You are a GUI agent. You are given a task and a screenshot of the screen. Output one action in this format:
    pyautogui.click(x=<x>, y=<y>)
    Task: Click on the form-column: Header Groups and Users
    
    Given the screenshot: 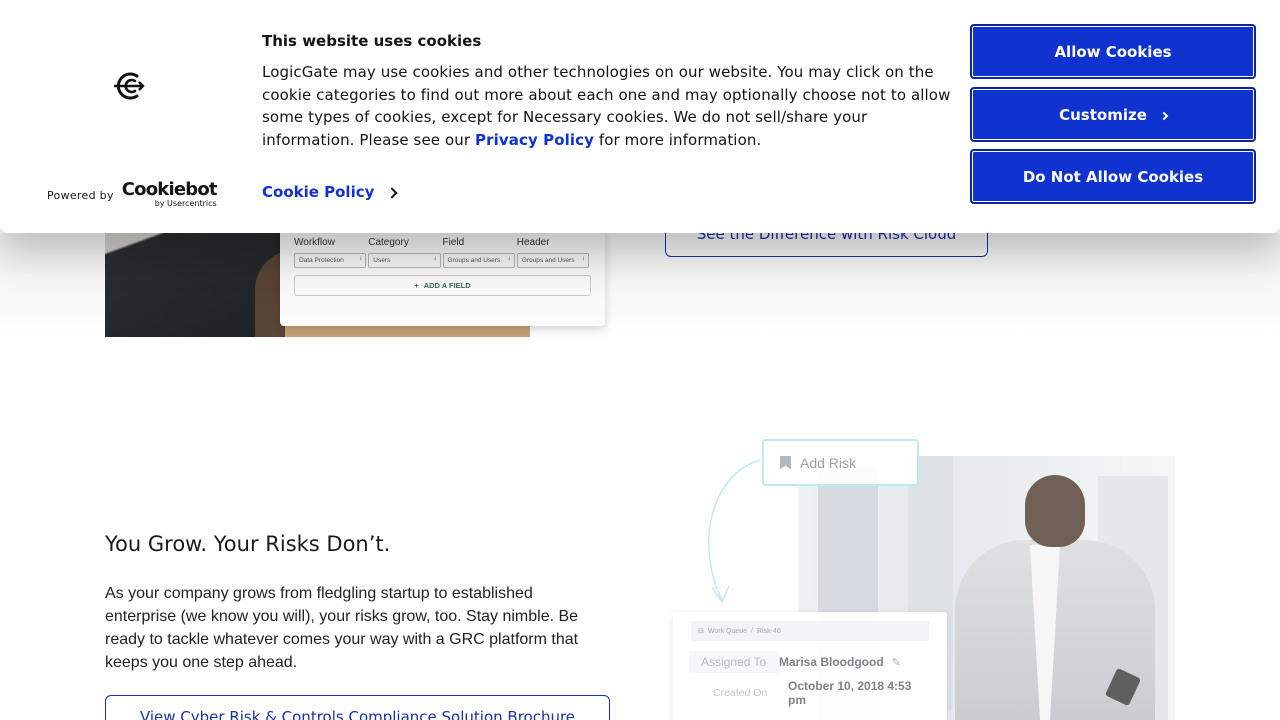 What is the action you would take?
    pyautogui.click(x=552, y=252)
    